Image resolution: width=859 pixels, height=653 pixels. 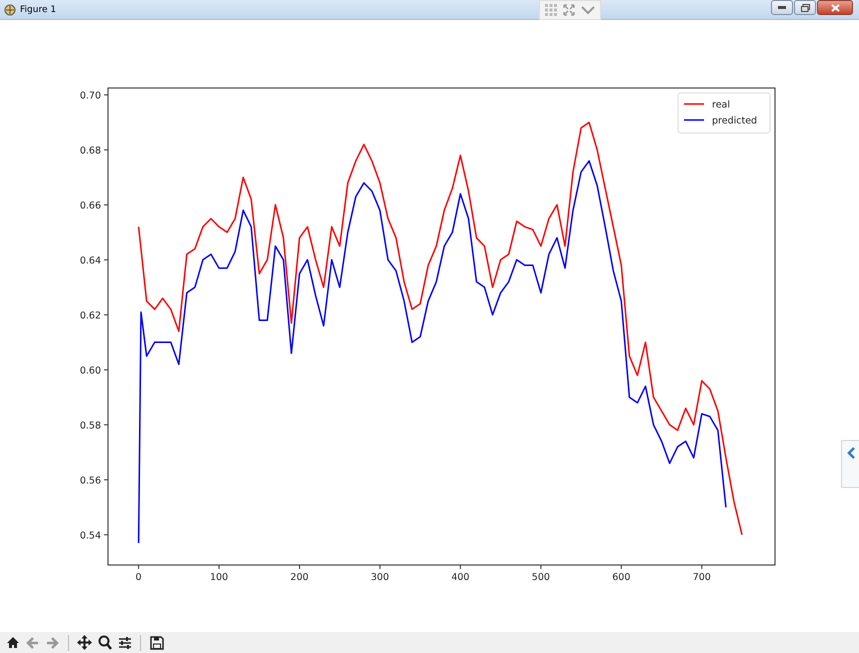 What do you see at coordinates (541, 577) in the screenshot?
I see `x-tick-label: 500` at bounding box center [541, 577].